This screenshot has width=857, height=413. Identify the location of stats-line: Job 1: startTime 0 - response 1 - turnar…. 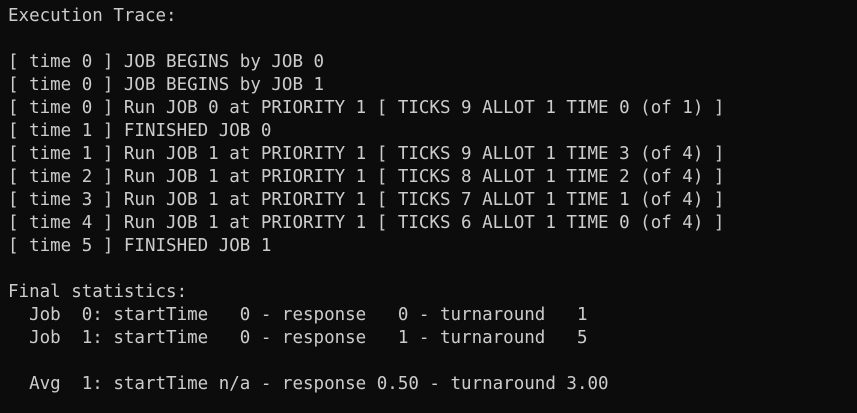
(298, 338).